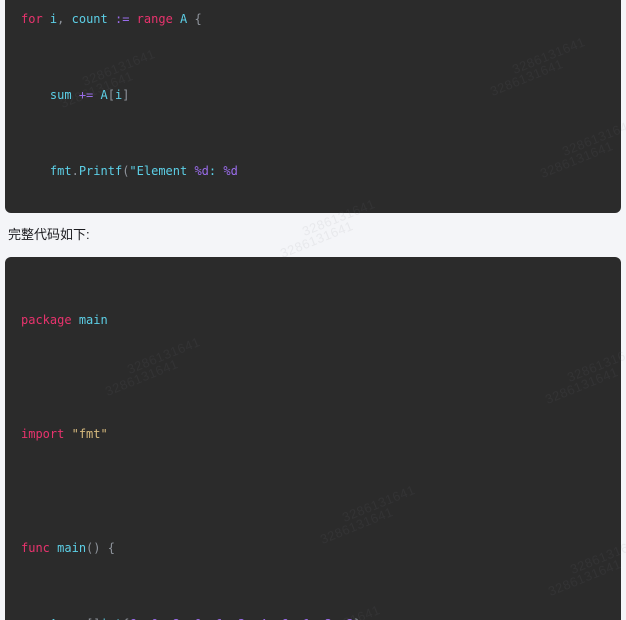 Image resolution: width=626 pixels, height=620 pixels. Describe the element at coordinates (143, 171) in the screenshot. I see `code-line: fmt.Printf("Element %d: %d` at that location.